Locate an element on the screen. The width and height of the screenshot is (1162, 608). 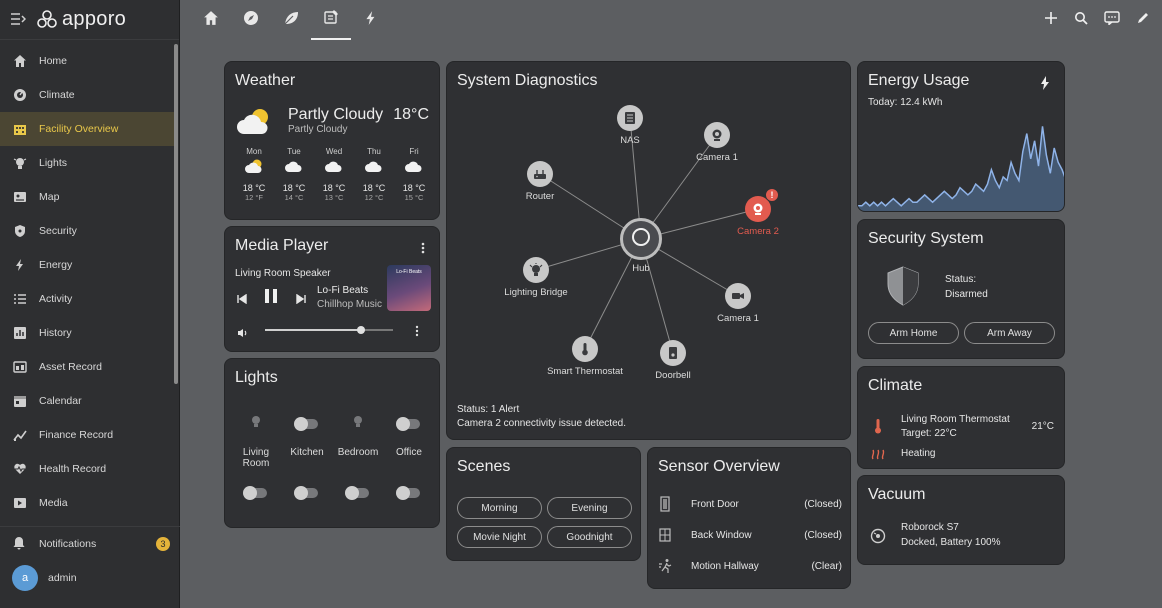
hub-ring-icon is located at coordinates (641, 239).